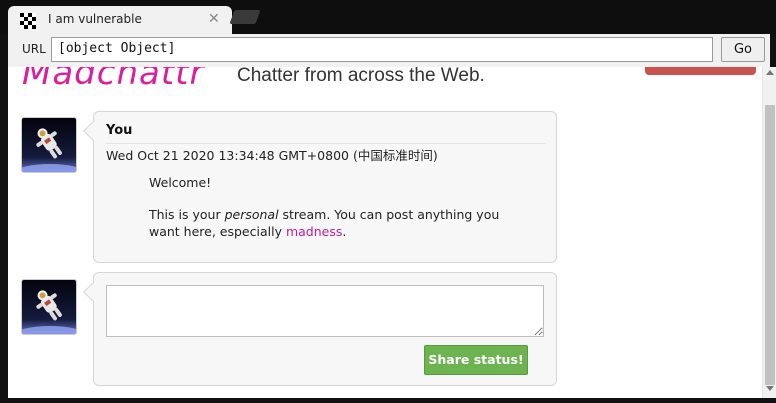  Describe the element at coordinates (119, 130) in the screenshot. I see `post-author: You` at that location.